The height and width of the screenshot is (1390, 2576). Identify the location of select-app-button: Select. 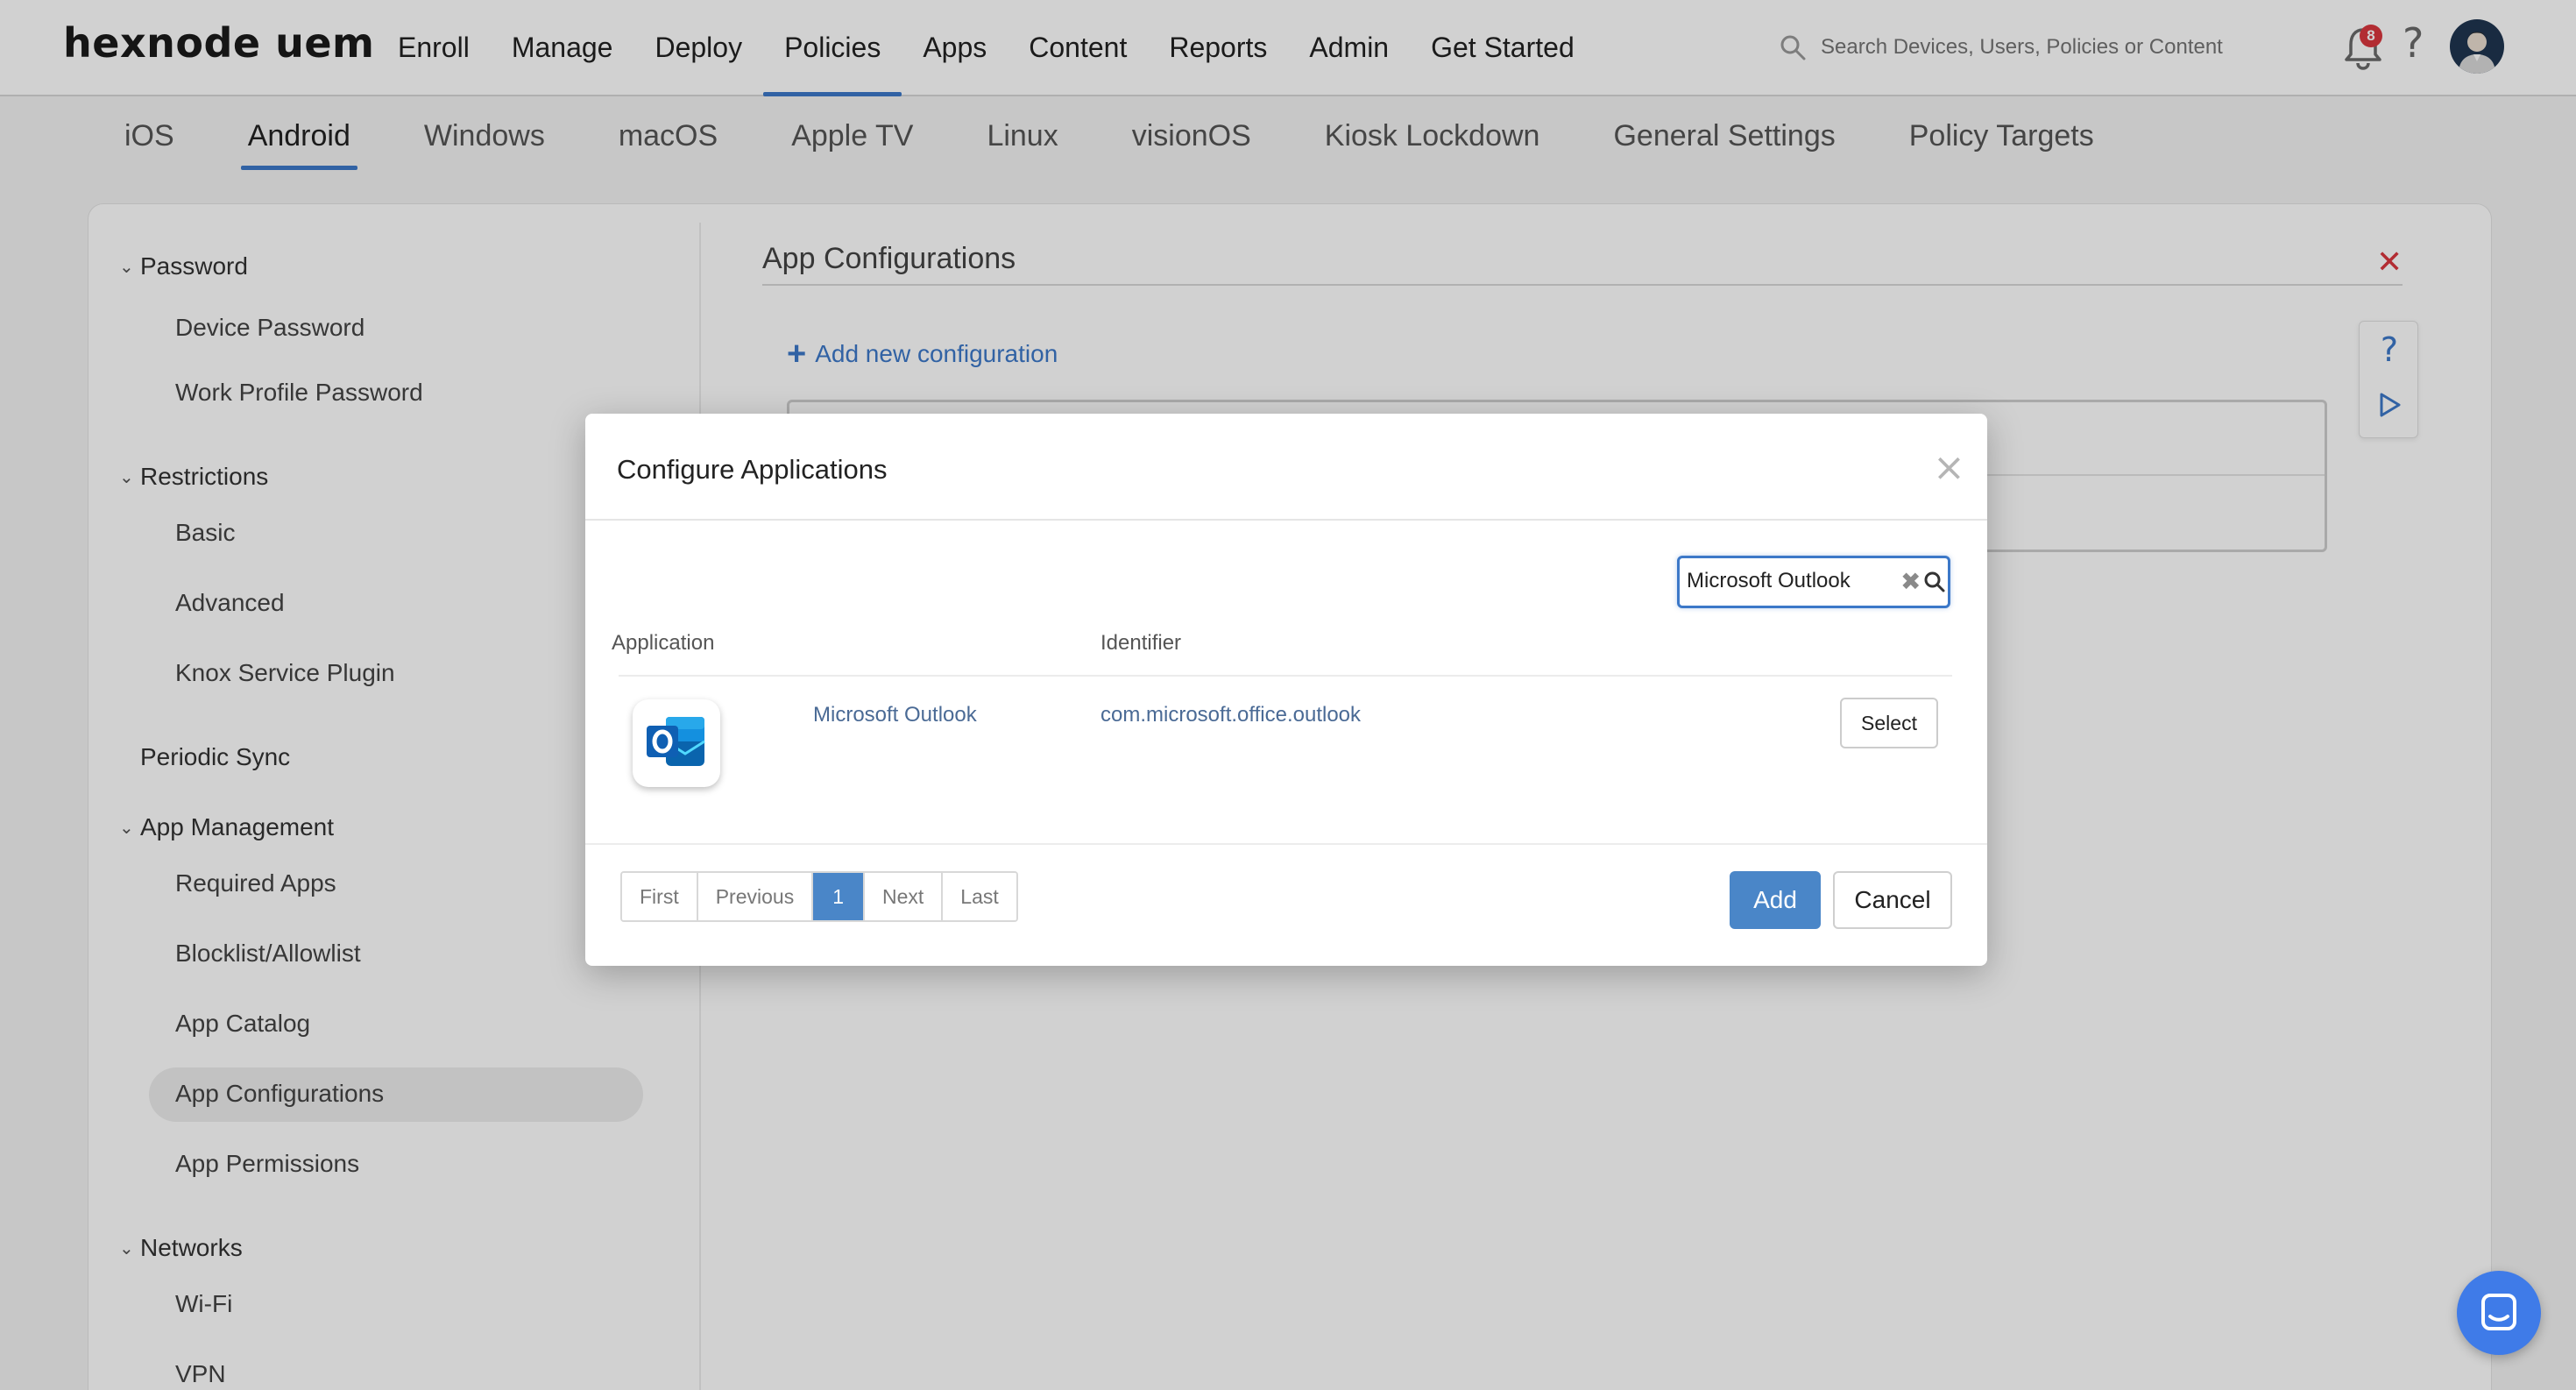
(1889, 723).